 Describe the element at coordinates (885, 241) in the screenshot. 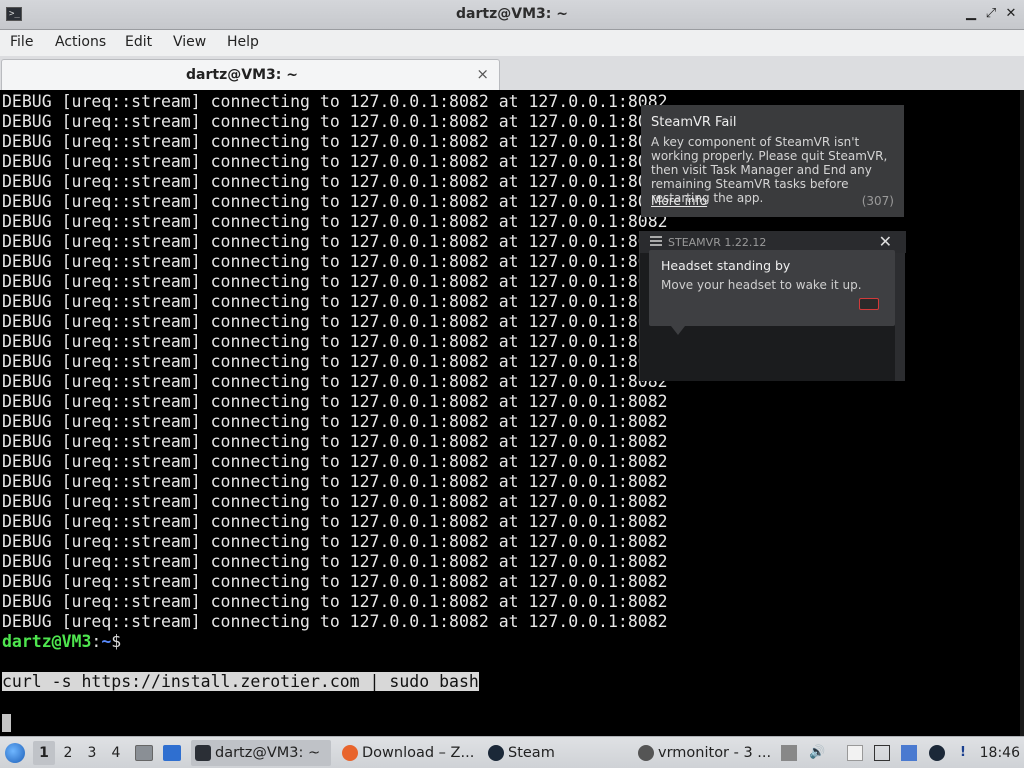

I see `steamvr-close-icon: ✕` at that location.